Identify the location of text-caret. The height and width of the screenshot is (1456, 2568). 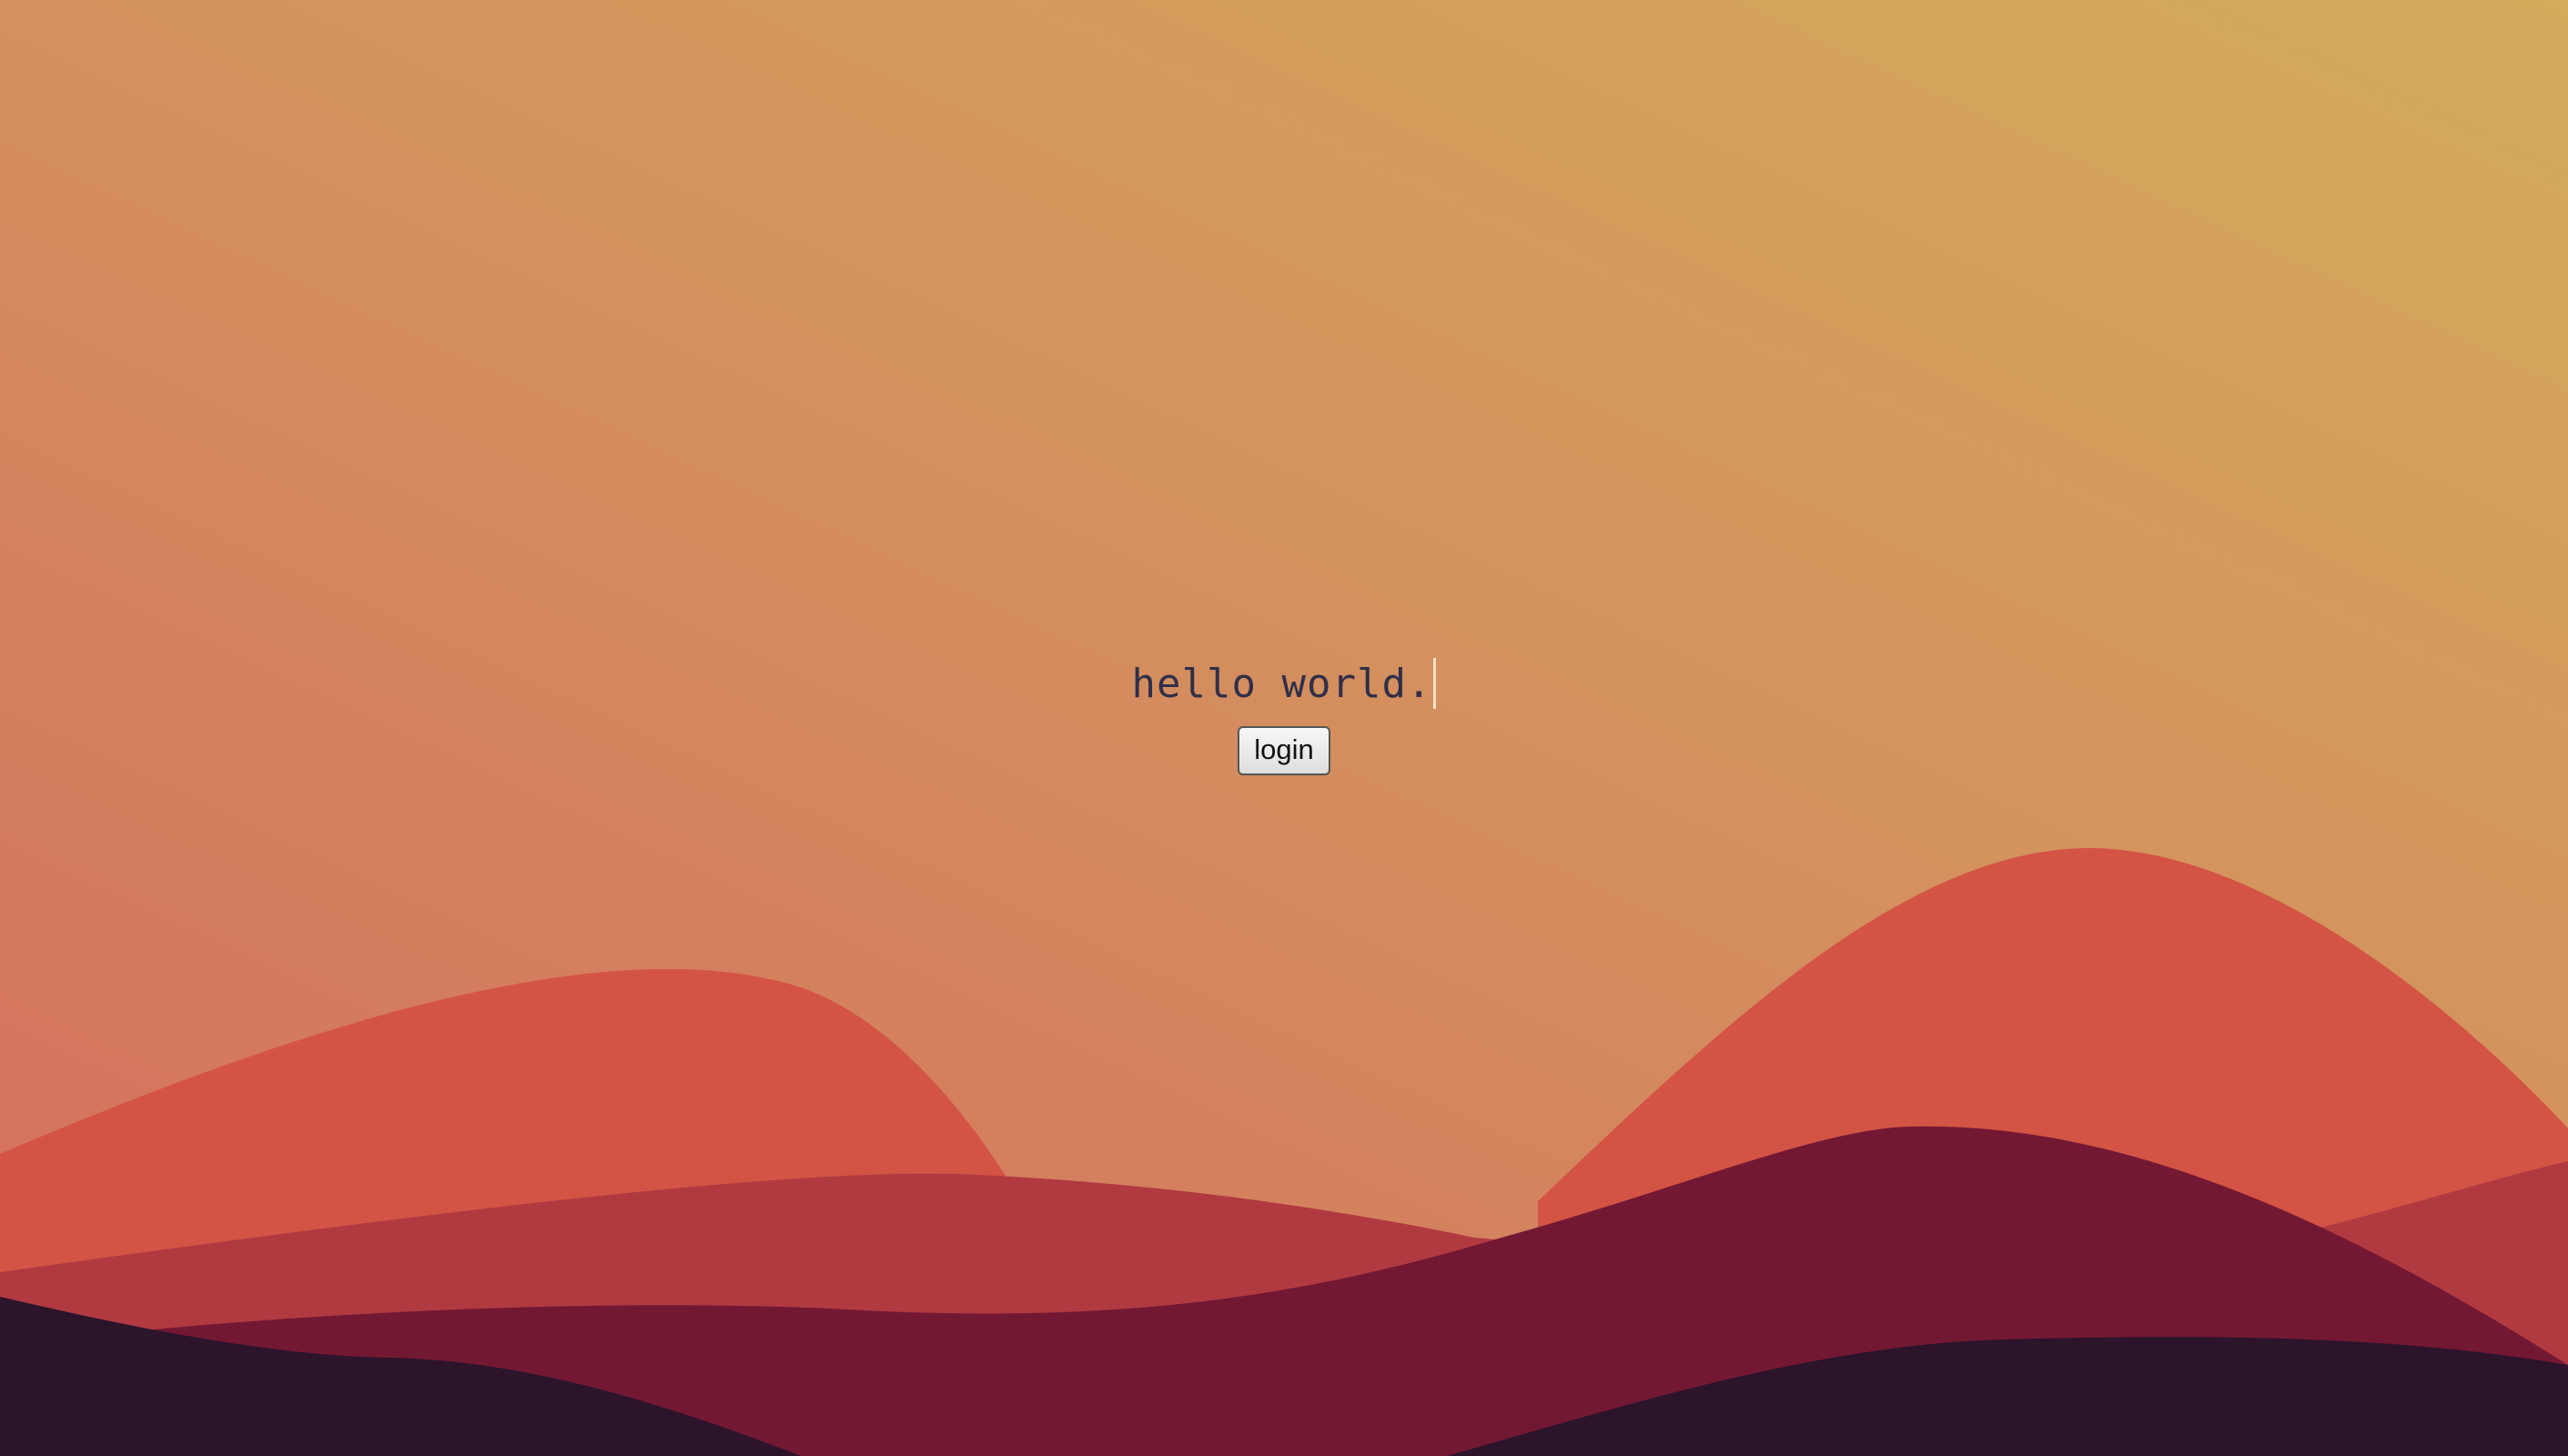
(1435, 684).